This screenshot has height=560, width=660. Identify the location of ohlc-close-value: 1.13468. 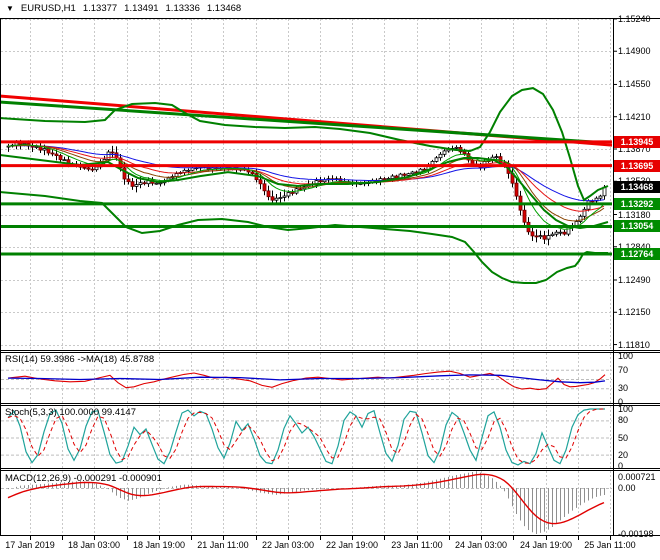
(224, 8).